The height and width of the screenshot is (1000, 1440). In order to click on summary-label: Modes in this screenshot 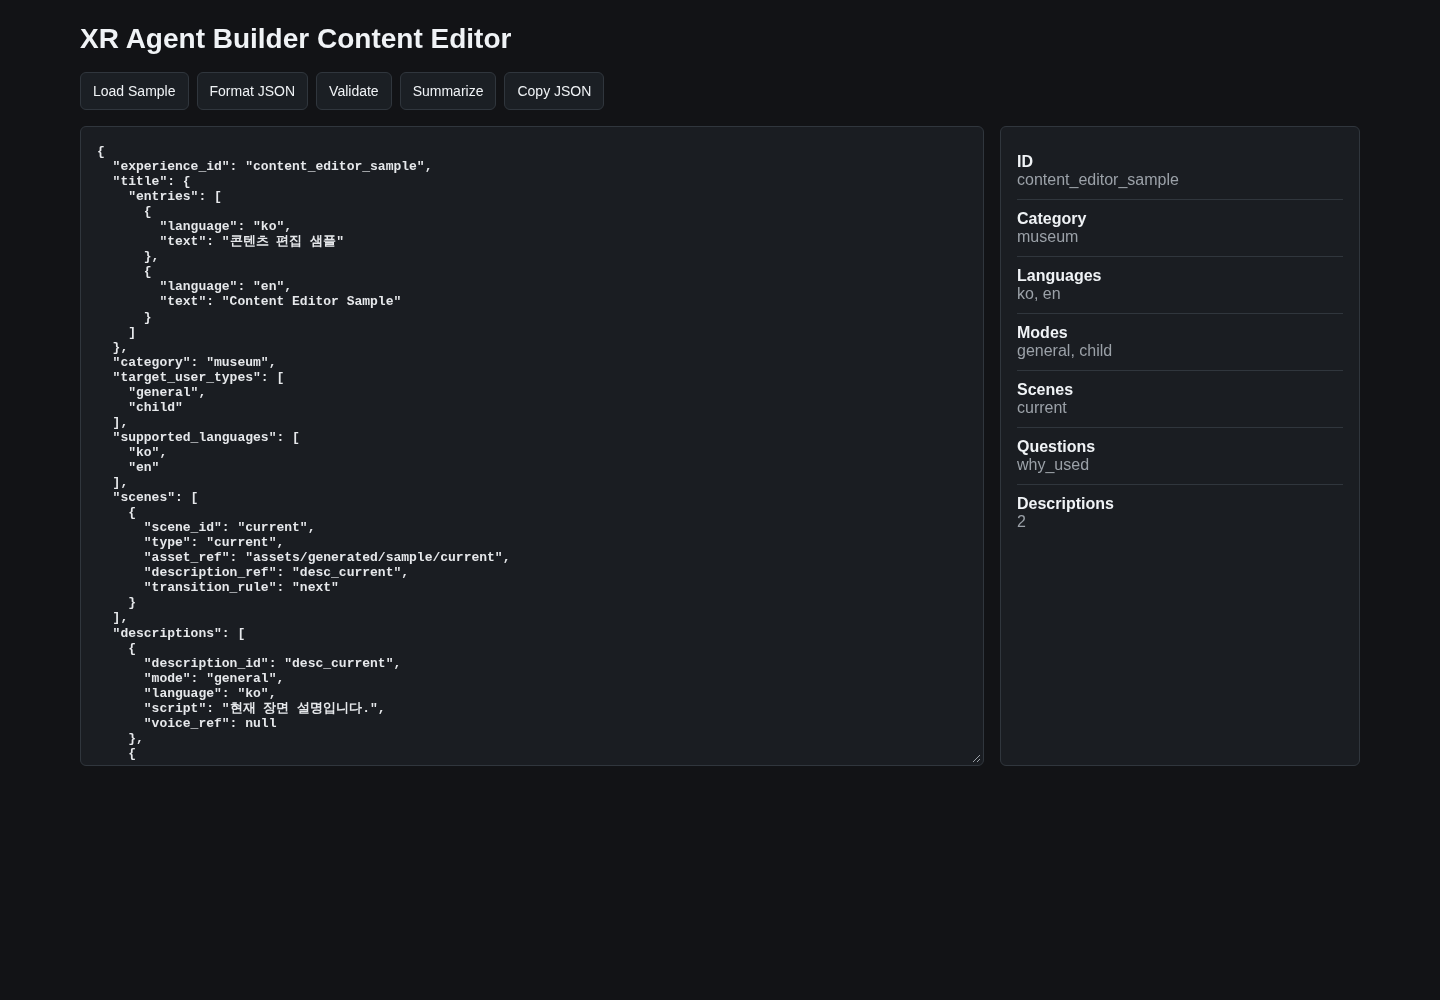, I will do `click(1042, 333)`.